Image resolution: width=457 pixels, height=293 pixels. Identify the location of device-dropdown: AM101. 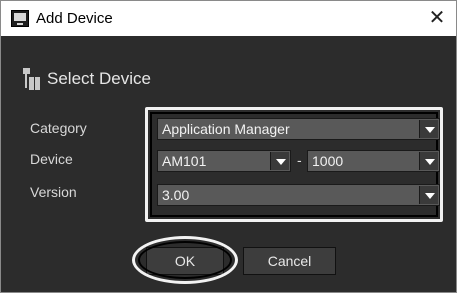
(224, 161).